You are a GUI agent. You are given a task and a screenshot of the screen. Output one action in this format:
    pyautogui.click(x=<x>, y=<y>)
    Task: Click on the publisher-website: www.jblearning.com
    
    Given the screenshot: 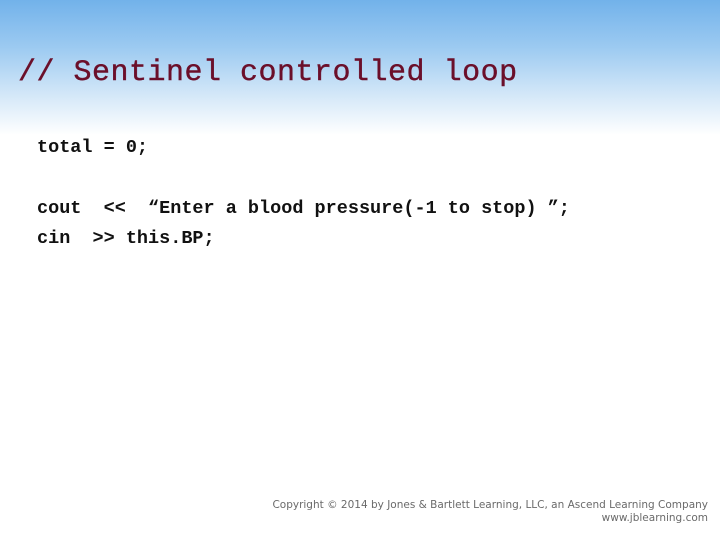 What is the action you would take?
    pyautogui.click(x=654, y=518)
    